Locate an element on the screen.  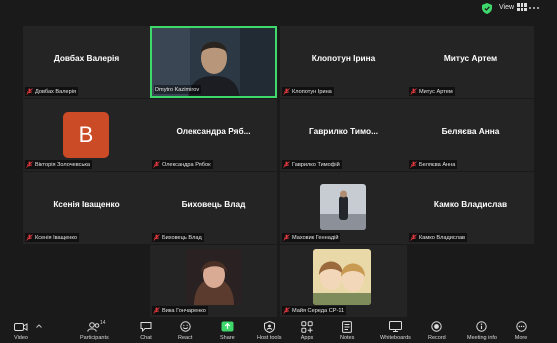
participant-display-name: Клопотун Ірина is located at coordinates (343, 58).